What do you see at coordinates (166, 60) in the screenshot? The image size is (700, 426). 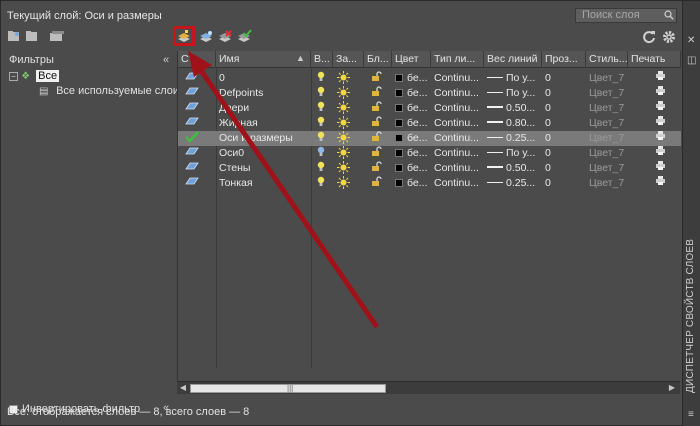 I see `collapse-filters-icon: «` at bounding box center [166, 60].